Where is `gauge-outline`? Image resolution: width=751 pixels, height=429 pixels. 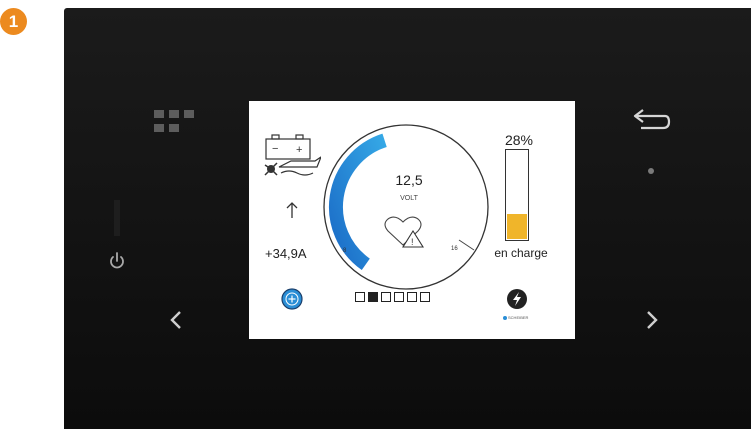 gauge-outline is located at coordinates (406, 207).